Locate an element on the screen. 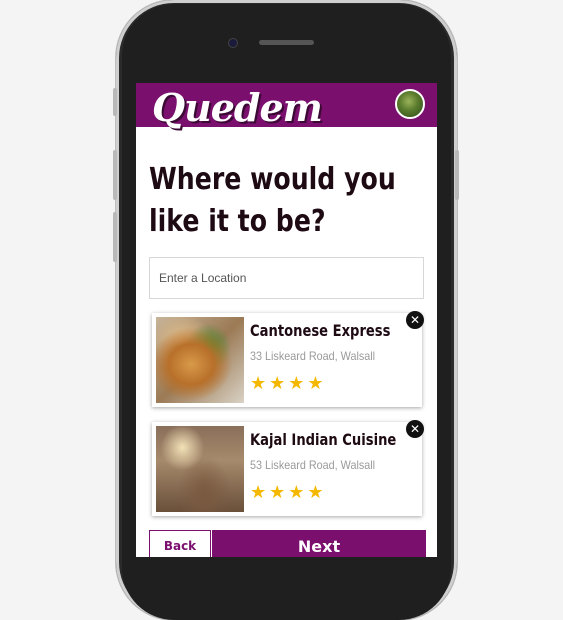 This screenshot has height=620, width=563. restaurant-address: 33 Liskeard Road, Walsall is located at coordinates (313, 356).